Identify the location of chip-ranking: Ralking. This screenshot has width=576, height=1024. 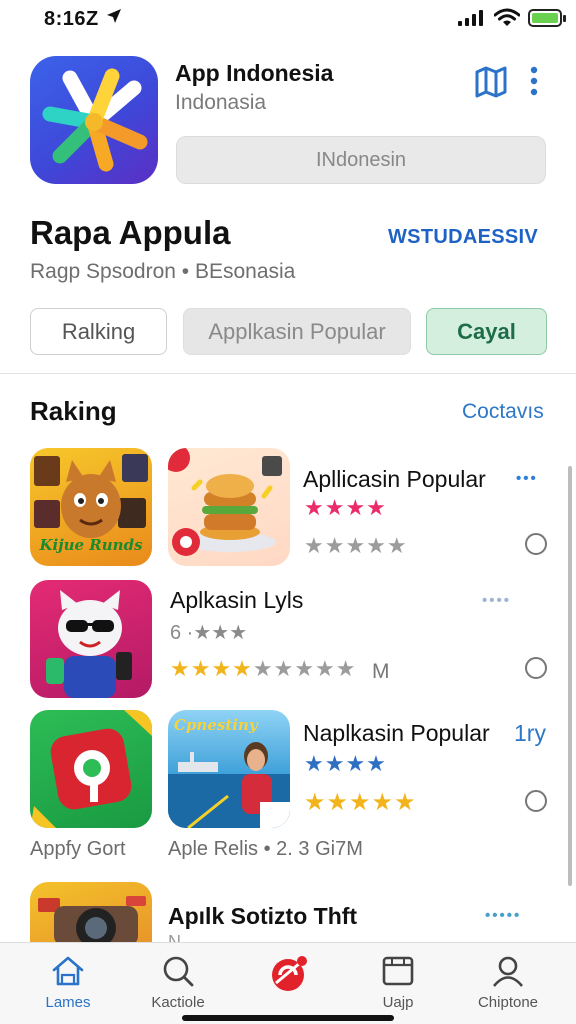
(98, 331).